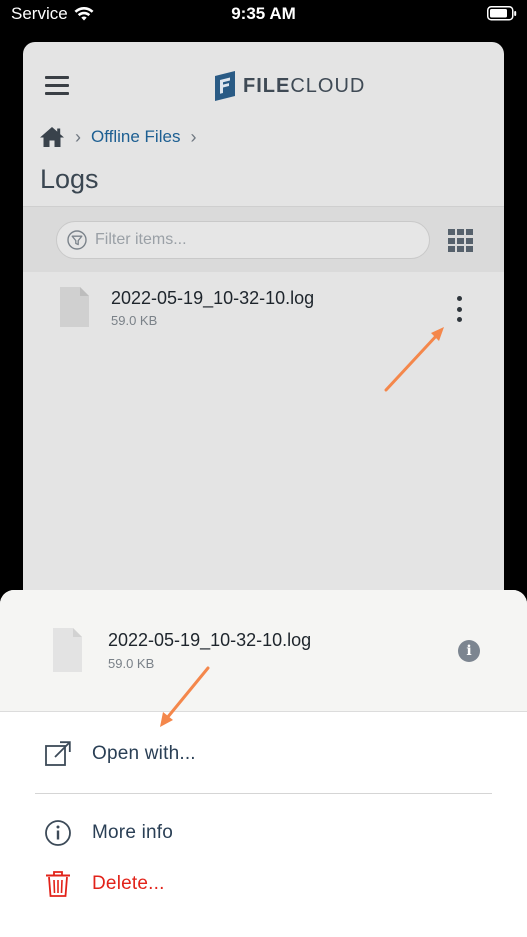  I want to click on status-bar: Service 9:35 AM, so click(263, 15).